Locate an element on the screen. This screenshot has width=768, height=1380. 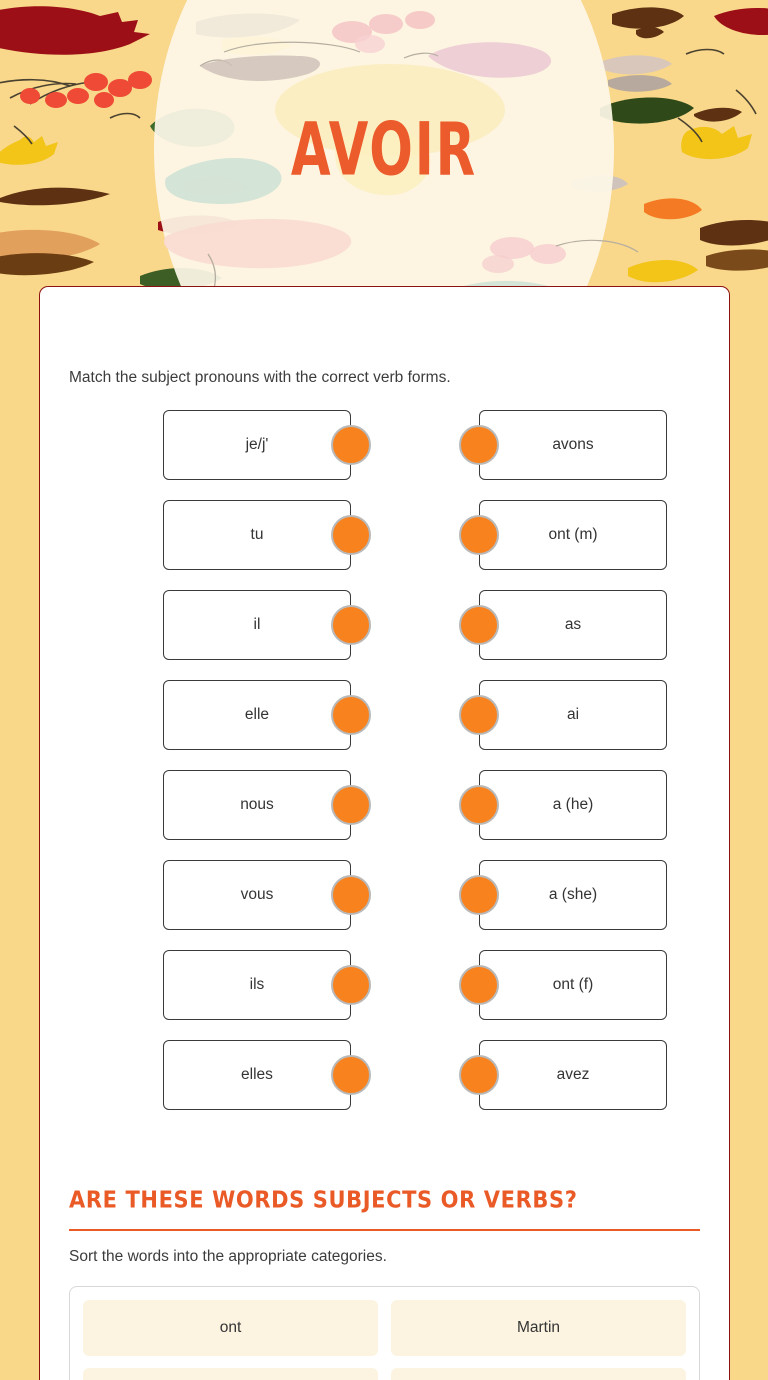
sort-word-tile: Martin is located at coordinates (538, 1328).